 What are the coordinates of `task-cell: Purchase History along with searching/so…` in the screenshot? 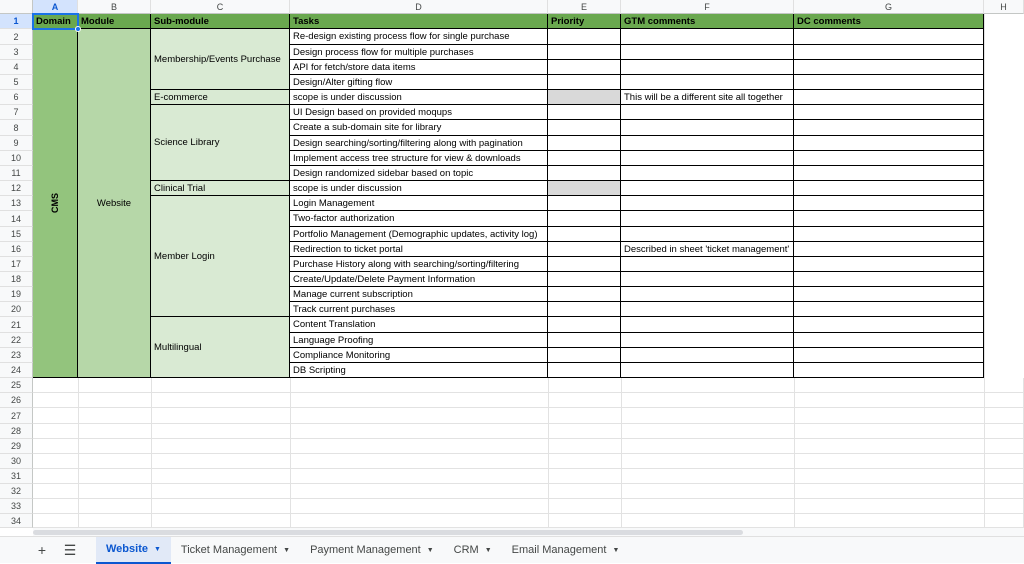 It's located at (419, 264).